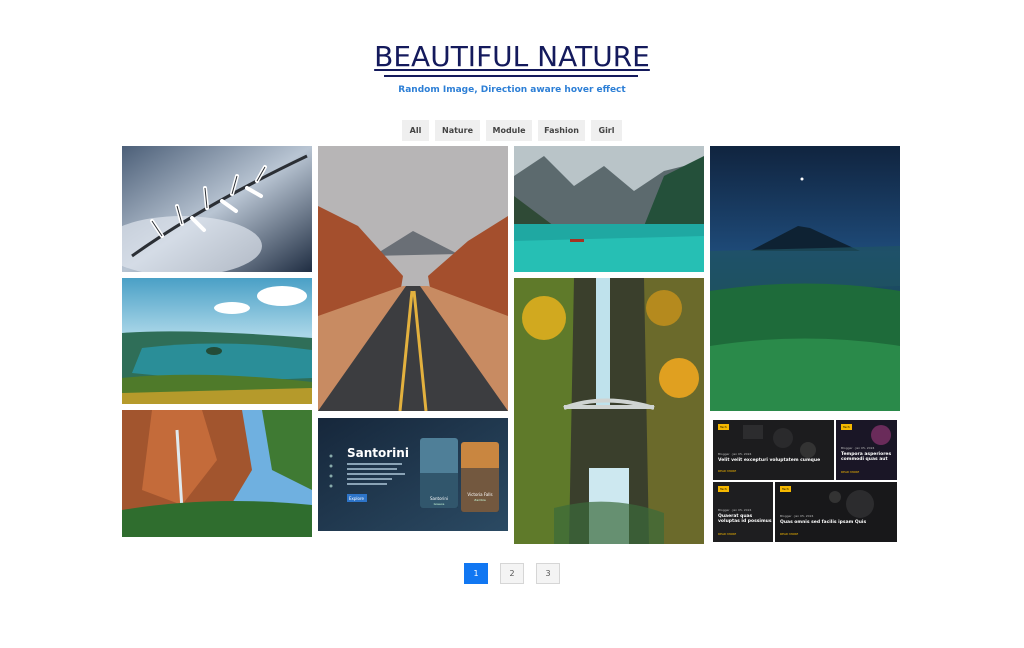  What do you see at coordinates (846, 427) in the screenshot?
I see `blog-card-2-tag: Tech` at bounding box center [846, 427].